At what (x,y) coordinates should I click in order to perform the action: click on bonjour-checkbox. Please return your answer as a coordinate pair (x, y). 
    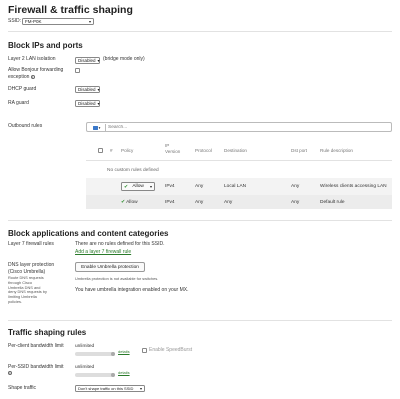
    Looking at the image, I should click on (77, 70).